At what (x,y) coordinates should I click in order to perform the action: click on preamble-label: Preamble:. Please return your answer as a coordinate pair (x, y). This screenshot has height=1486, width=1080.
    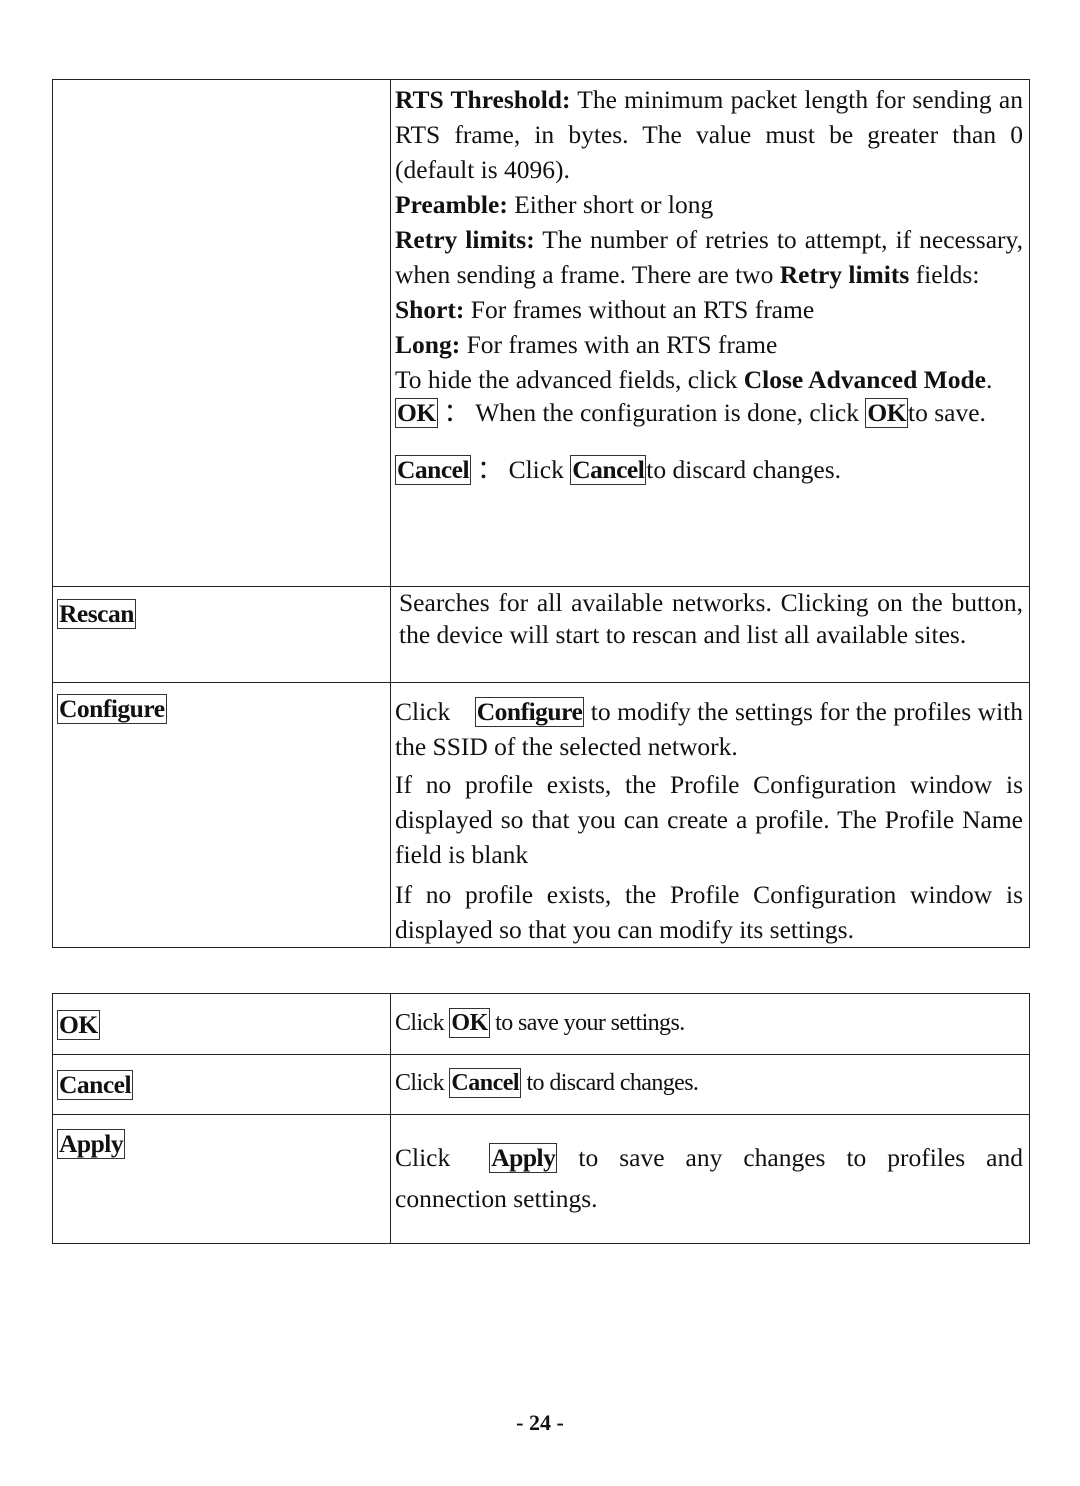
    Looking at the image, I should click on (451, 204).